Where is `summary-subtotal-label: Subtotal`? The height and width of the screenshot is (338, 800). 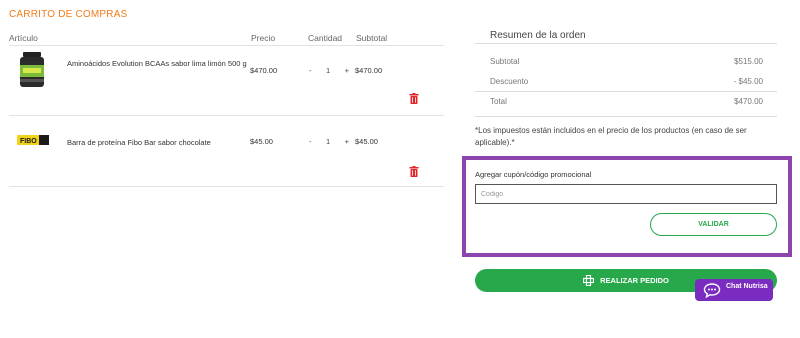 summary-subtotal-label: Subtotal is located at coordinates (505, 61).